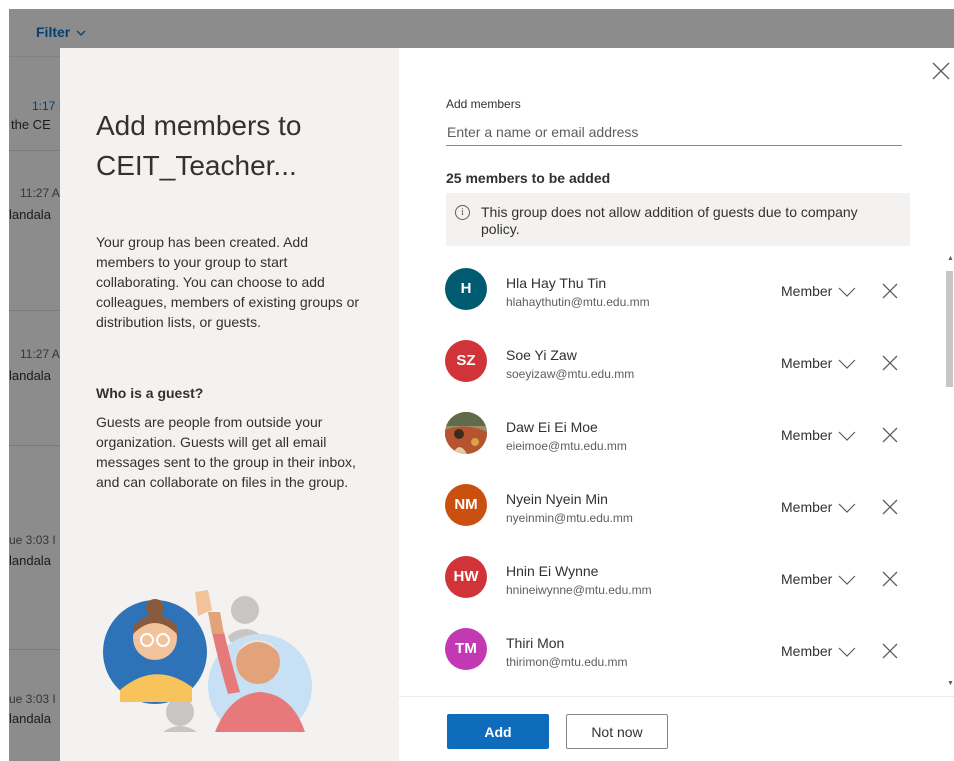  Describe the element at coordinates (950, 258) in the screenshot. I see `scroll-up-arrow-icon: ▲` at that location.